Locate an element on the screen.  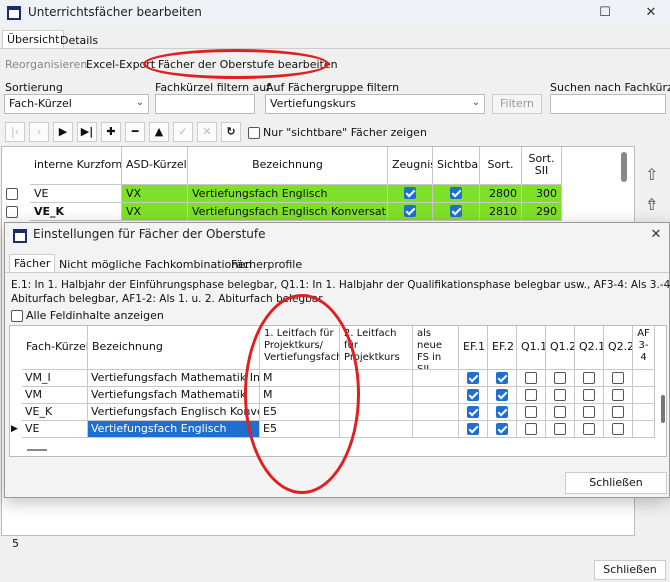
dcol-q21: Q2.1 is located at coordinates (589, 348).